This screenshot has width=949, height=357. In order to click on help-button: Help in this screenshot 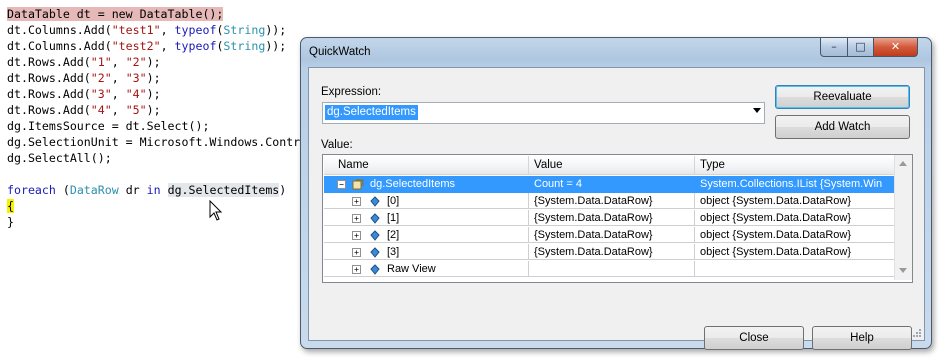, I will do `click(862, 338)`.